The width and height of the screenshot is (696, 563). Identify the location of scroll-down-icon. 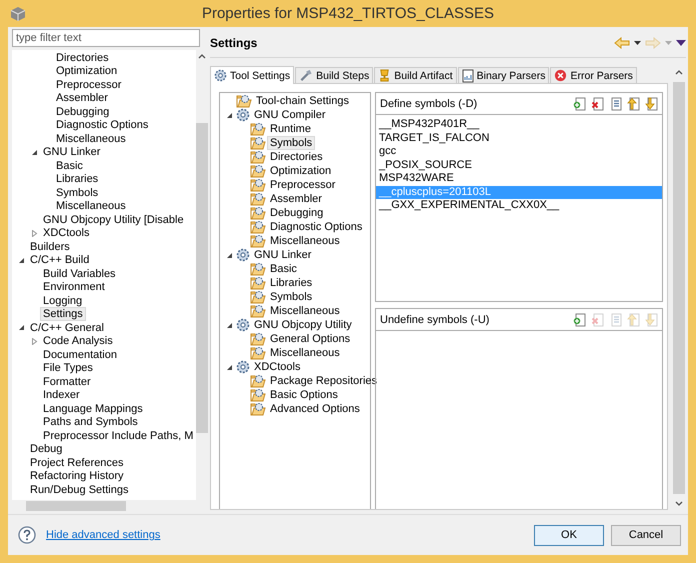
(679, 503).